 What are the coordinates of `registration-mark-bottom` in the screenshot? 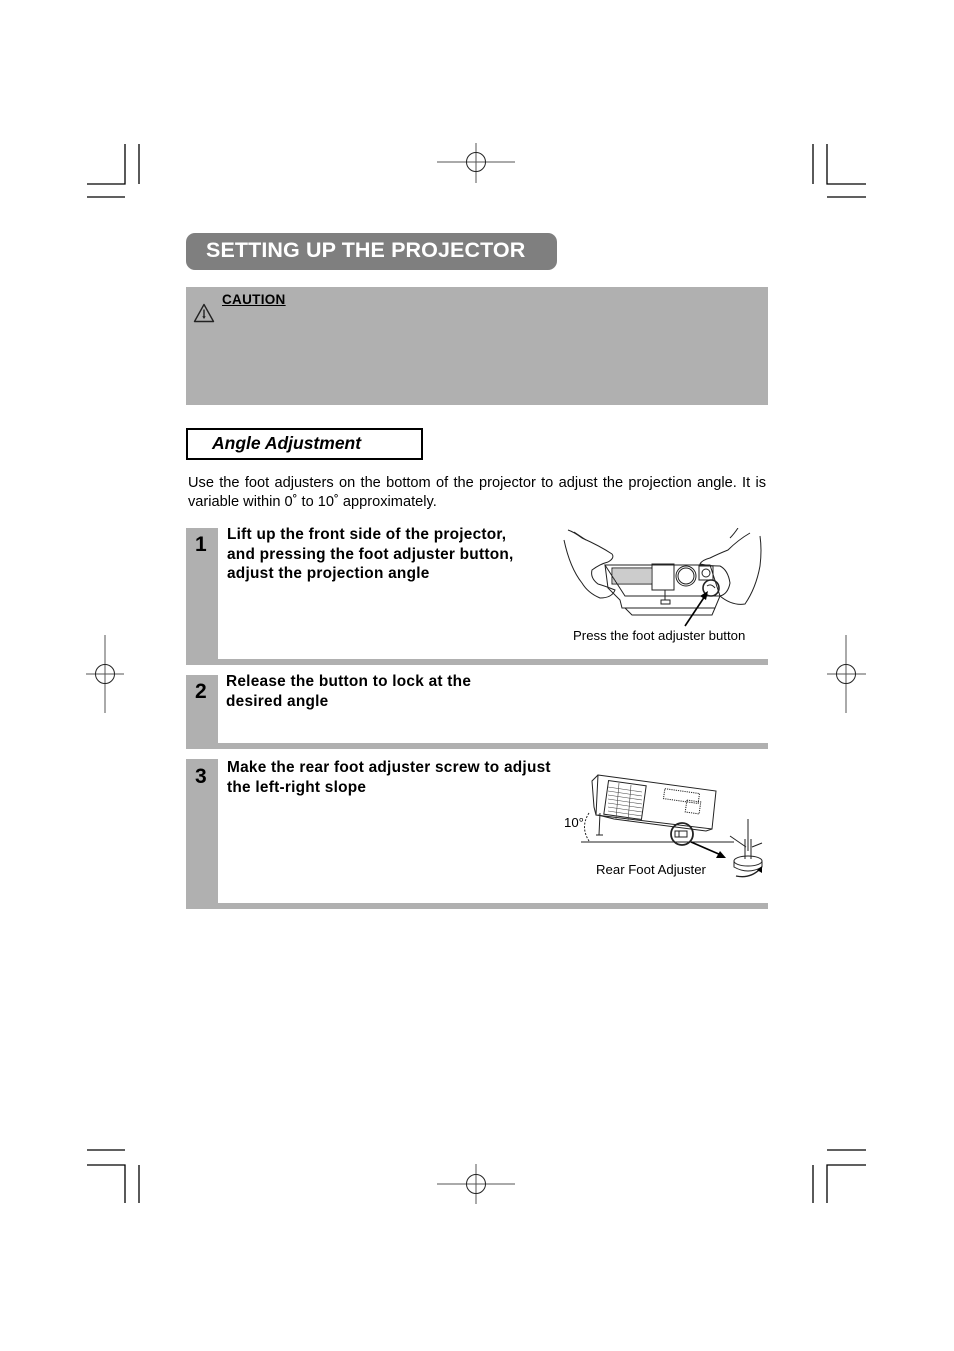 It's located at (476, 1184).